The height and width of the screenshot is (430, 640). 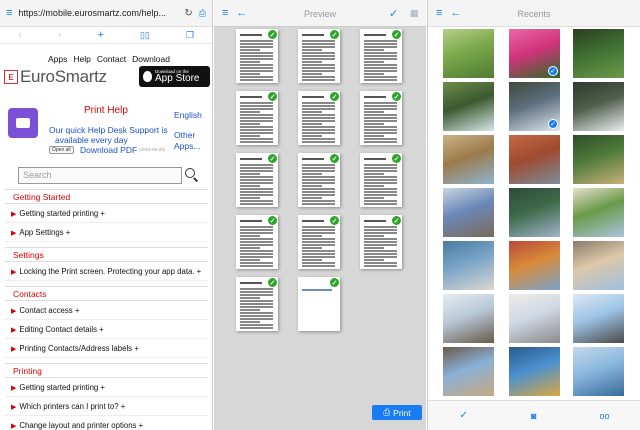 I want to click on tabs-icon: ❐, so click(x=190, y=35).